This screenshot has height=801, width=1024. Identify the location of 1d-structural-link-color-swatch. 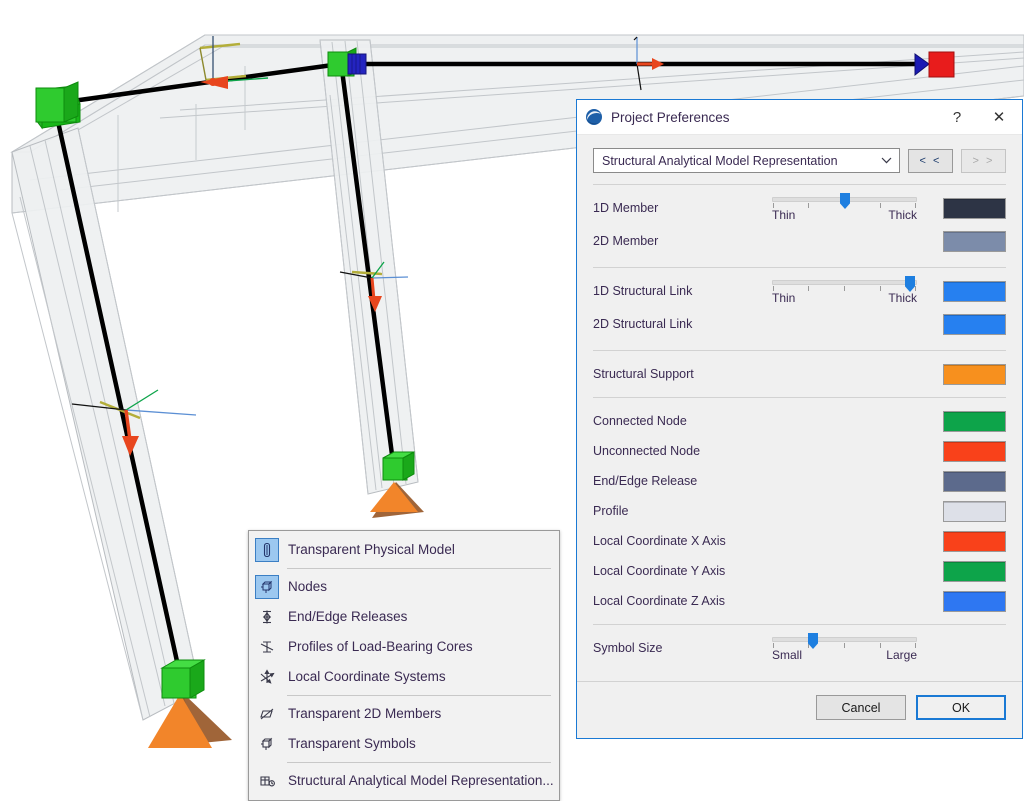
(974, 291).